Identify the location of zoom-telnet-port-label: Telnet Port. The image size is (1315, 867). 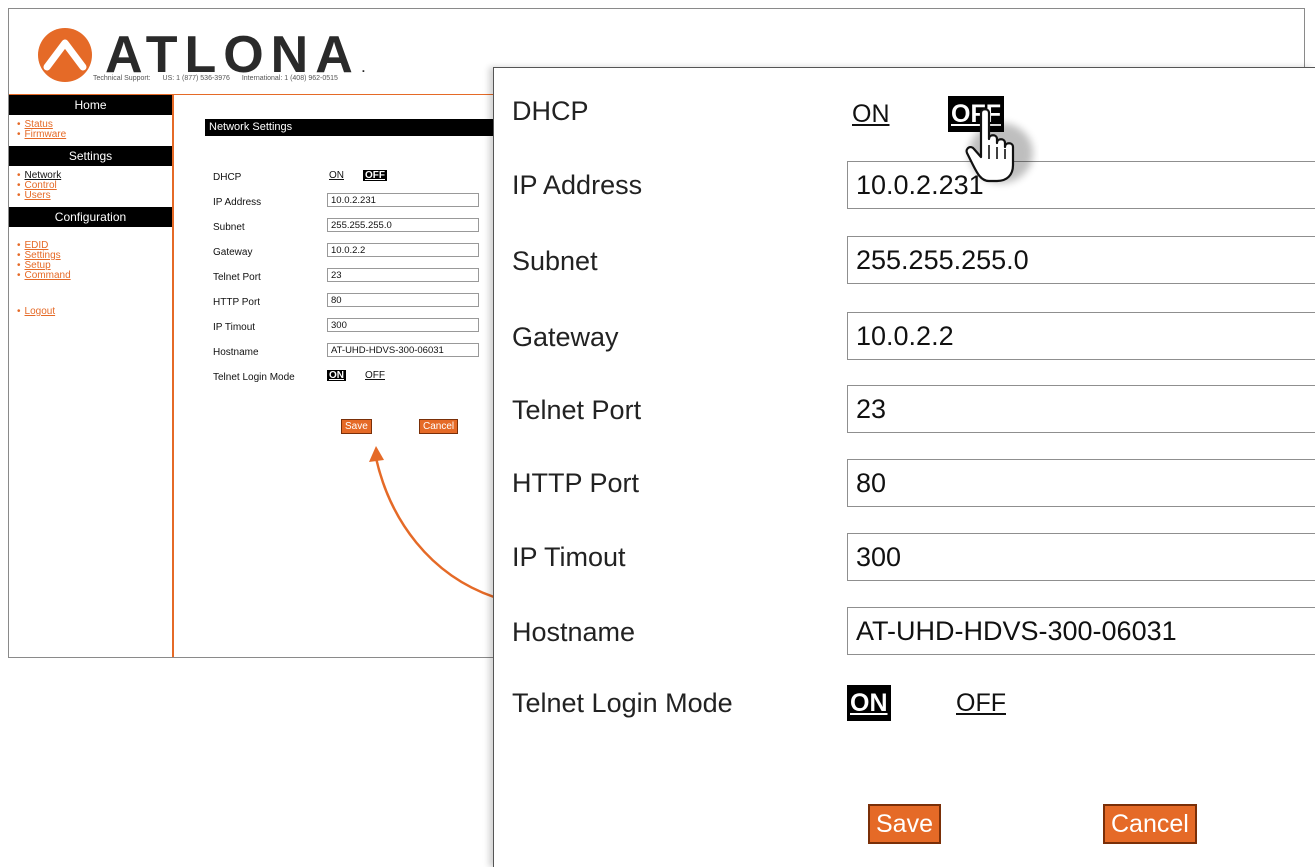
(577, 410).